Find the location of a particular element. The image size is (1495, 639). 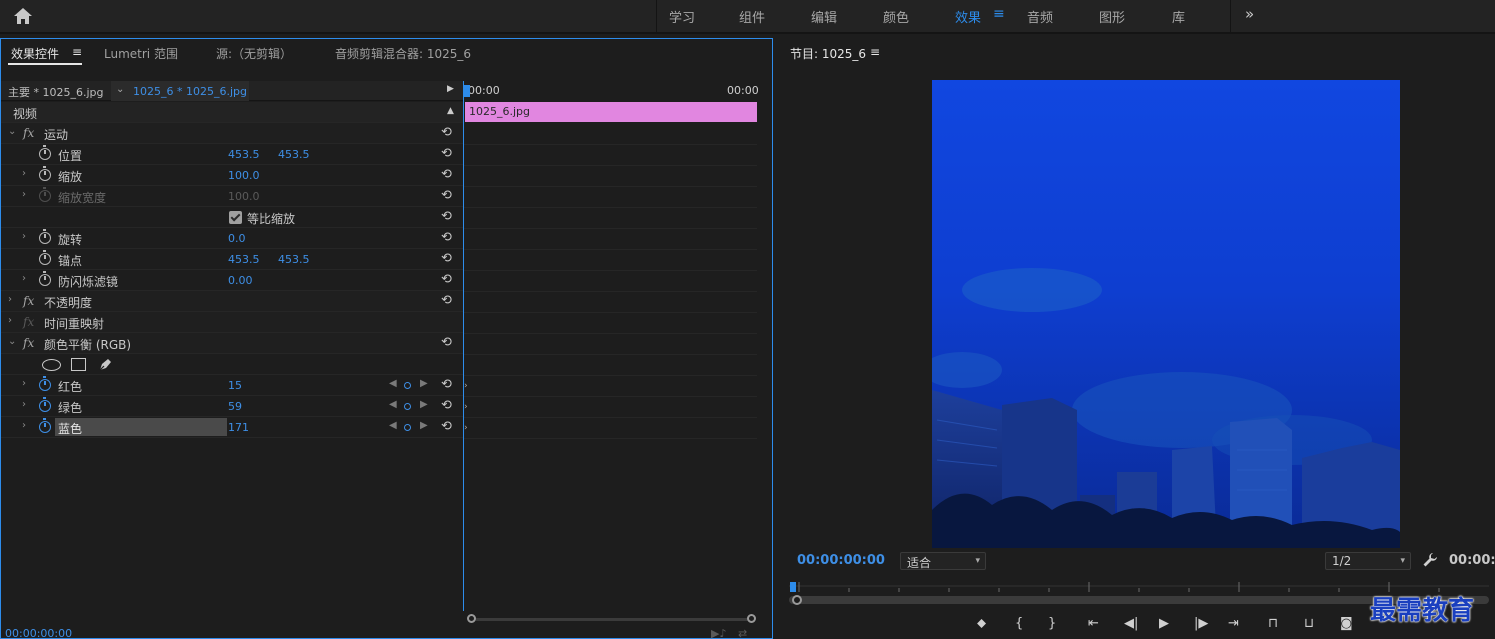

zoom-scrollbar is located at coordinates (612, 619).